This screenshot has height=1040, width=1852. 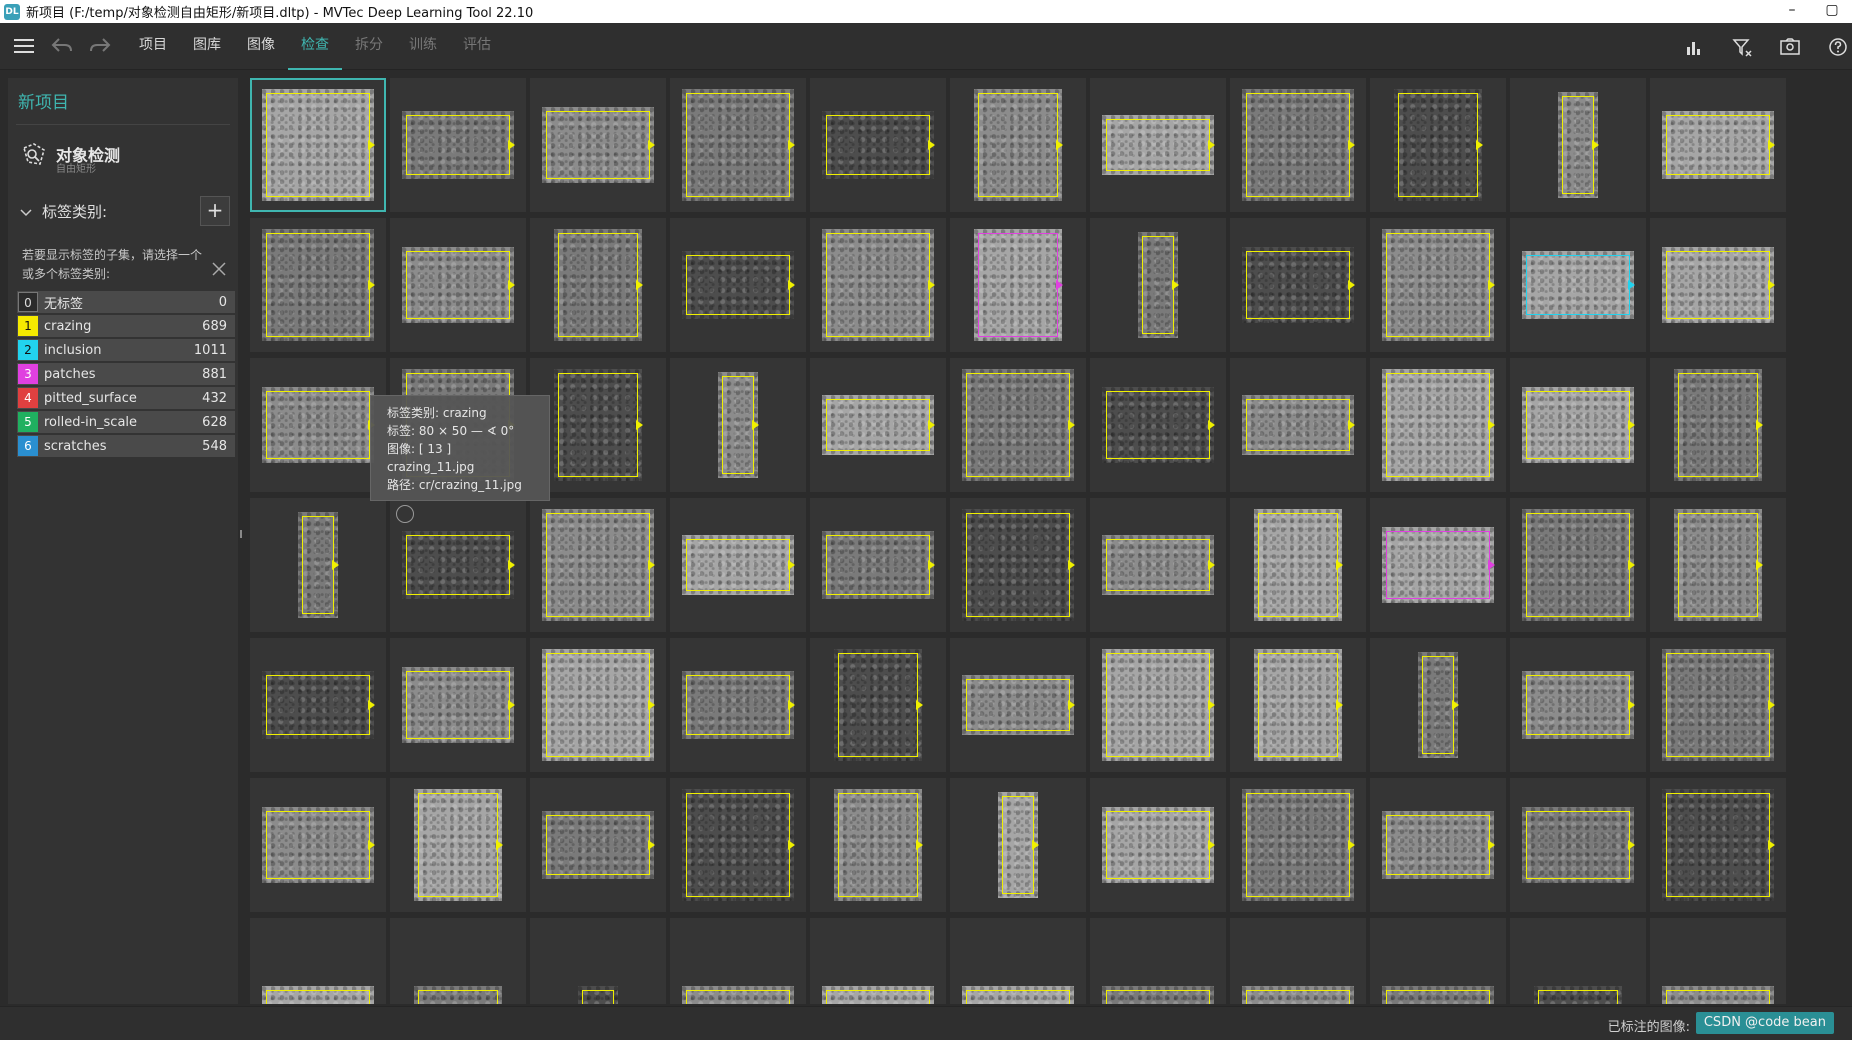 I want to click on filter-icon, so click(x=1742, y=47).